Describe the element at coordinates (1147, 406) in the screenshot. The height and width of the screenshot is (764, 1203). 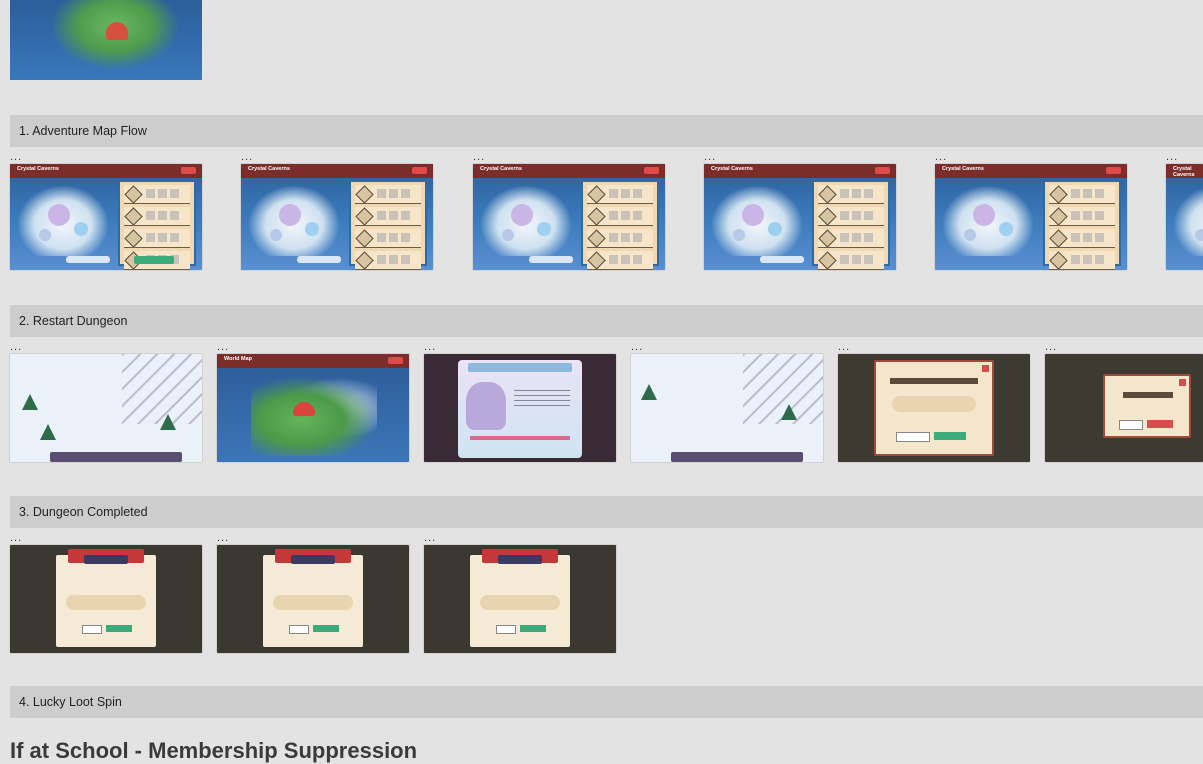
I see `warning-dialog` at that location.